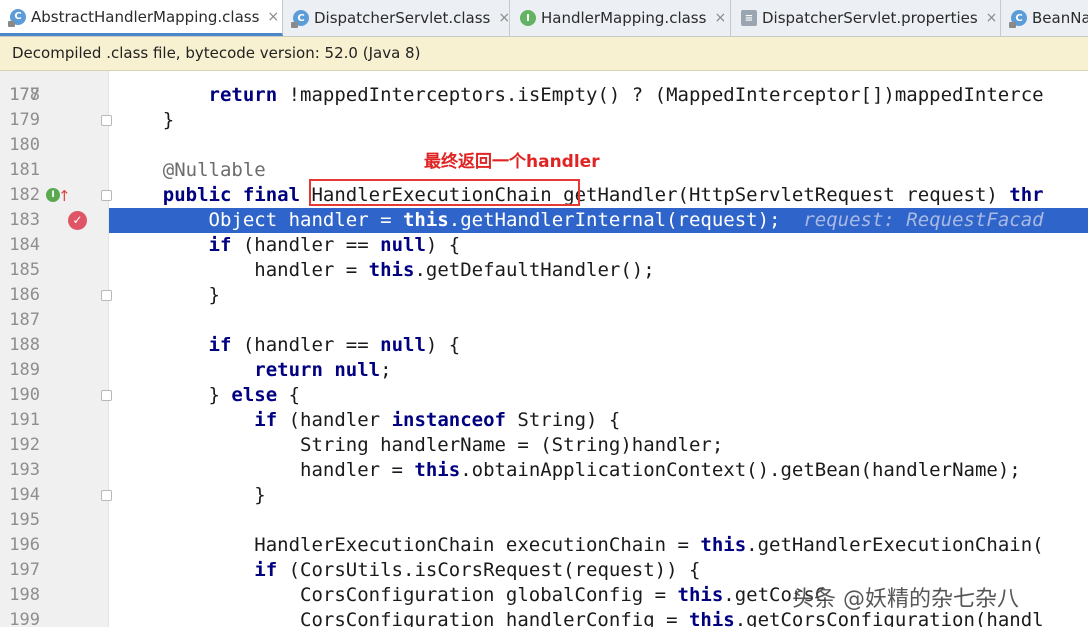 Image resolution: width=1088 pixels, height=627 pixels. I want to click on code-line-partial: 177, so click(544, 88).